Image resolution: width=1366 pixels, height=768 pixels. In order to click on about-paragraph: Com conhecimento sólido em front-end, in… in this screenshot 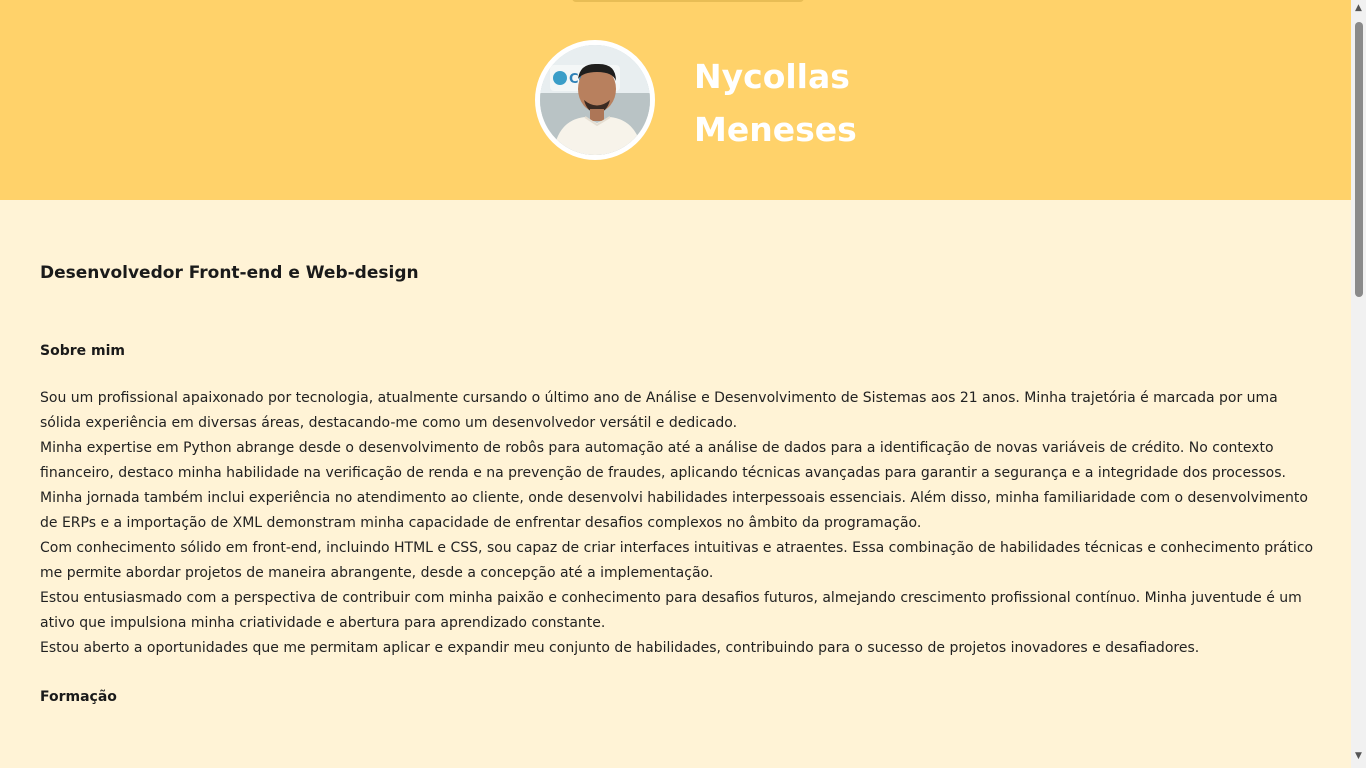, I will do `click(677, 560)`.